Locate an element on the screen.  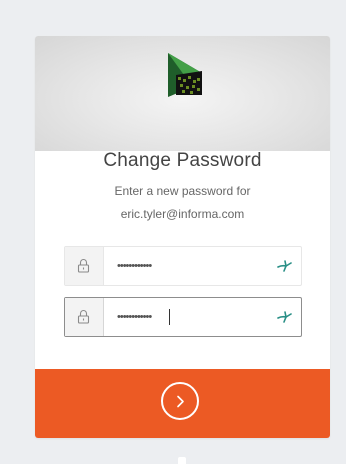
app-logo-icon is located at coordinates (185, 75).